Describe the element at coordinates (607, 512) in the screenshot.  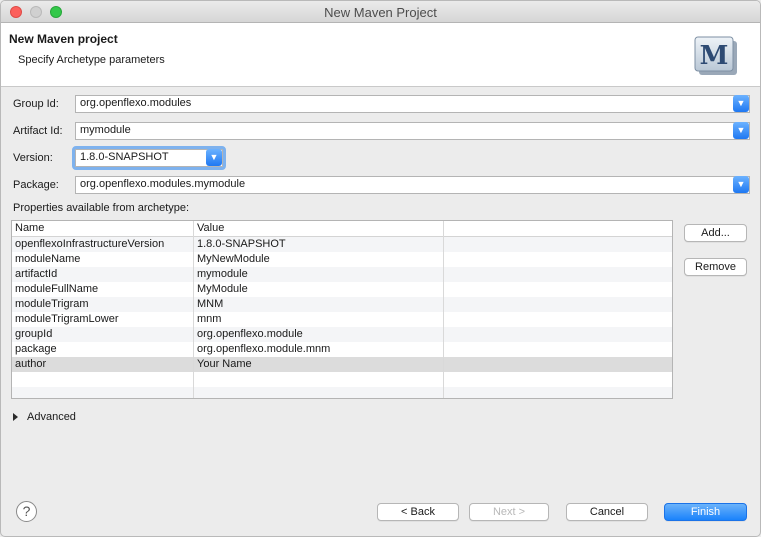
I see `cancel-button: Cancel` at that location.